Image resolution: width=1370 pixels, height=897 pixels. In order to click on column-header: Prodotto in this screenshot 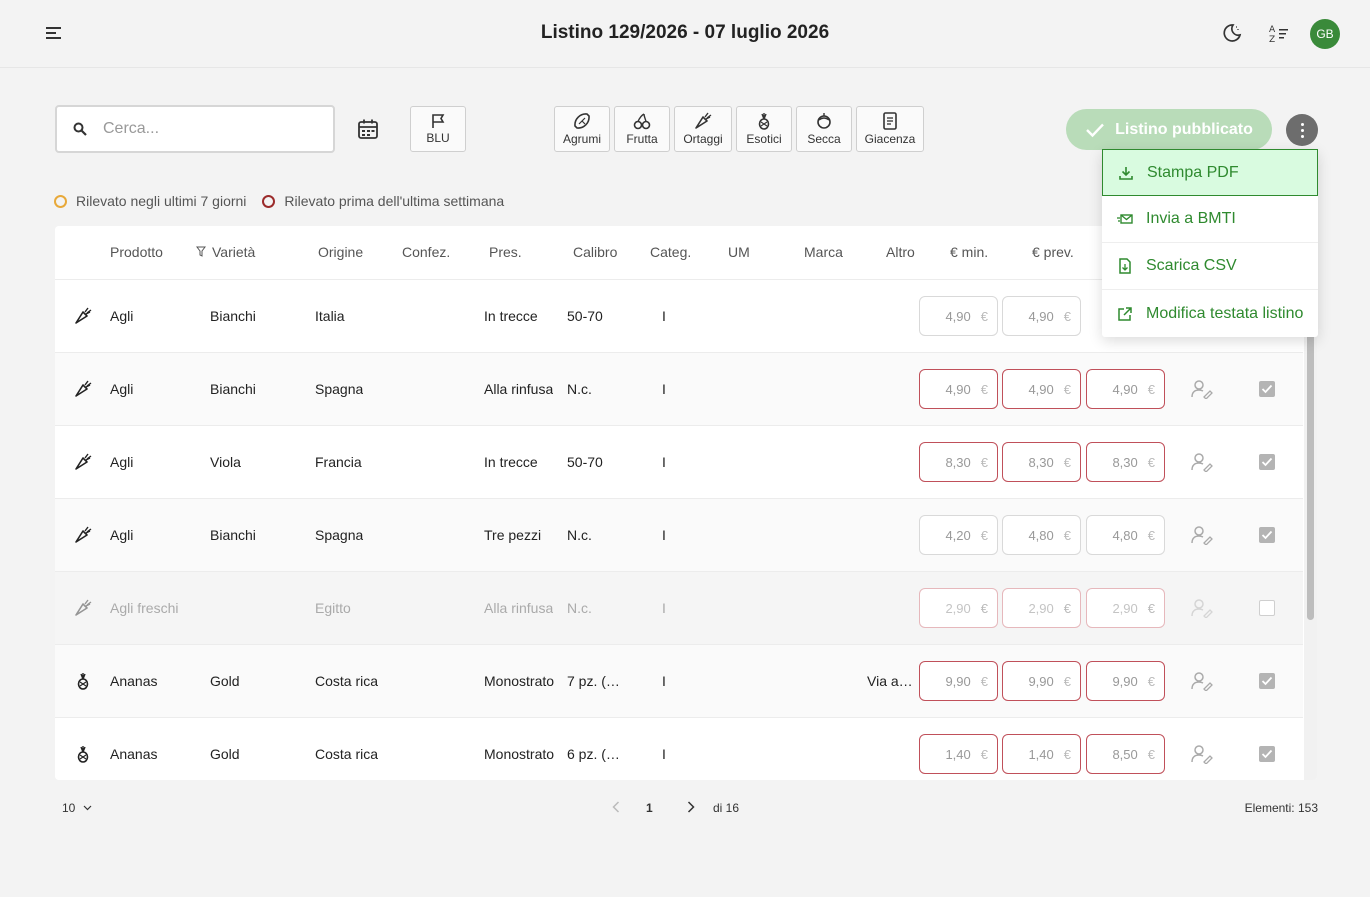, I will do `click(136, 252)`.